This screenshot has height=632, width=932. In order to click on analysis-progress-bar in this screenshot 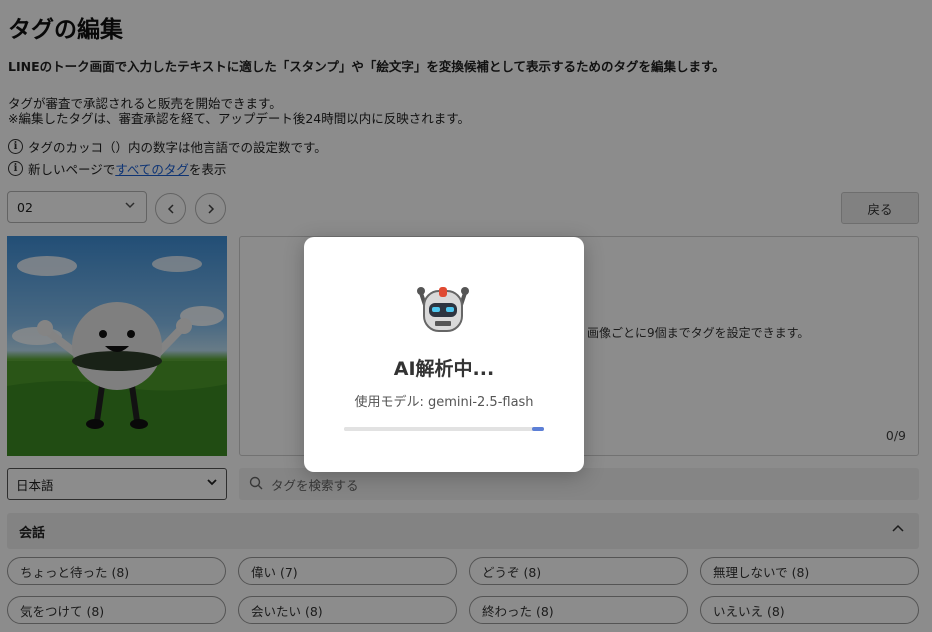, I will do `click(444, 429)`.